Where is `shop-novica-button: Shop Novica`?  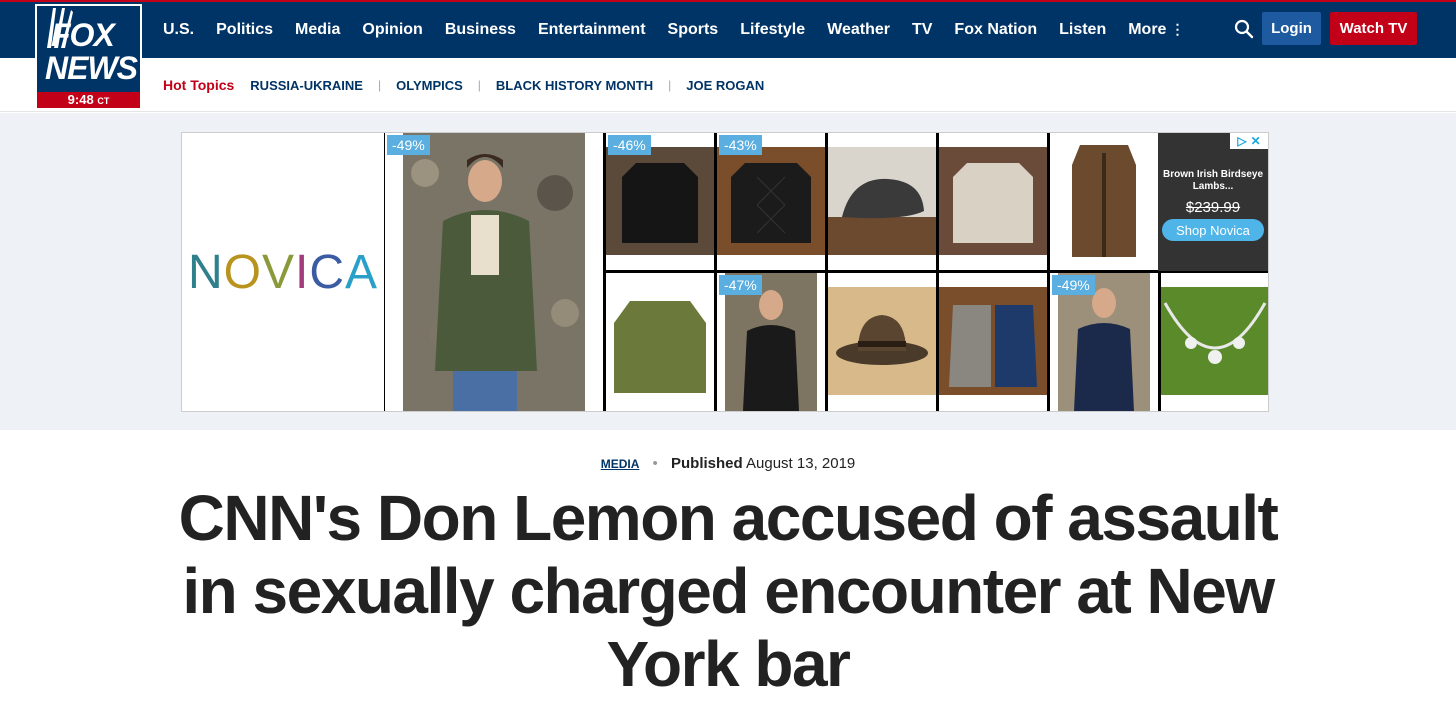
shop-novica-button: Shop Novica is located at coordinates (1213, 230).